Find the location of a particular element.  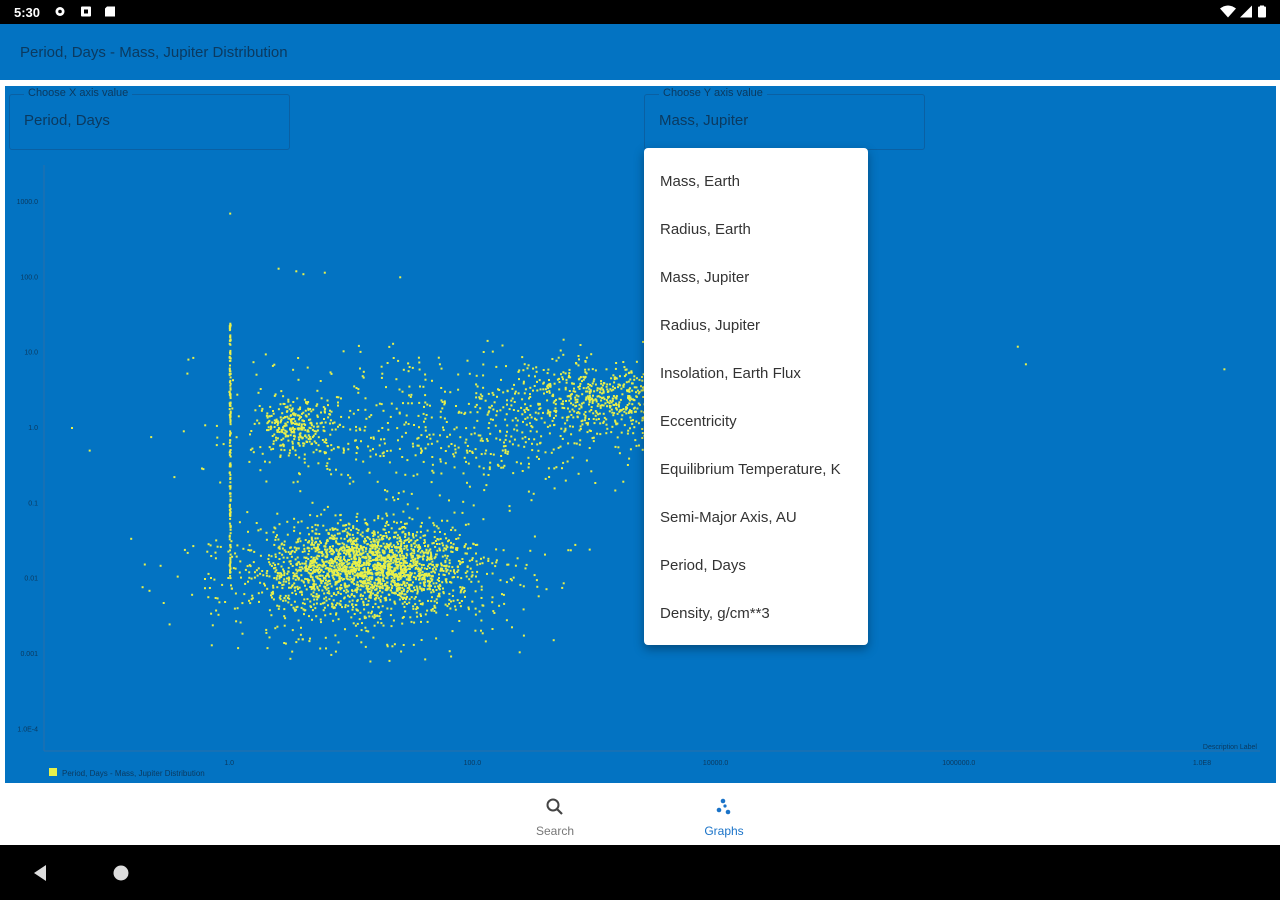

menu-item-equilibrium-temperature: Equilibrium Temperature, K is located at coordinates (750, 469).